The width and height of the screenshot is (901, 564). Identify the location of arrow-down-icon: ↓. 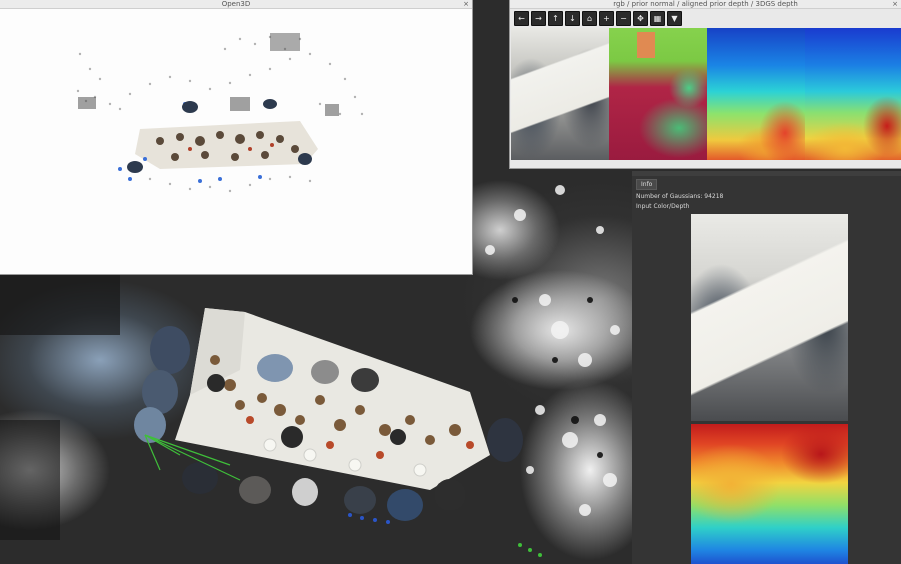
(572, 18).